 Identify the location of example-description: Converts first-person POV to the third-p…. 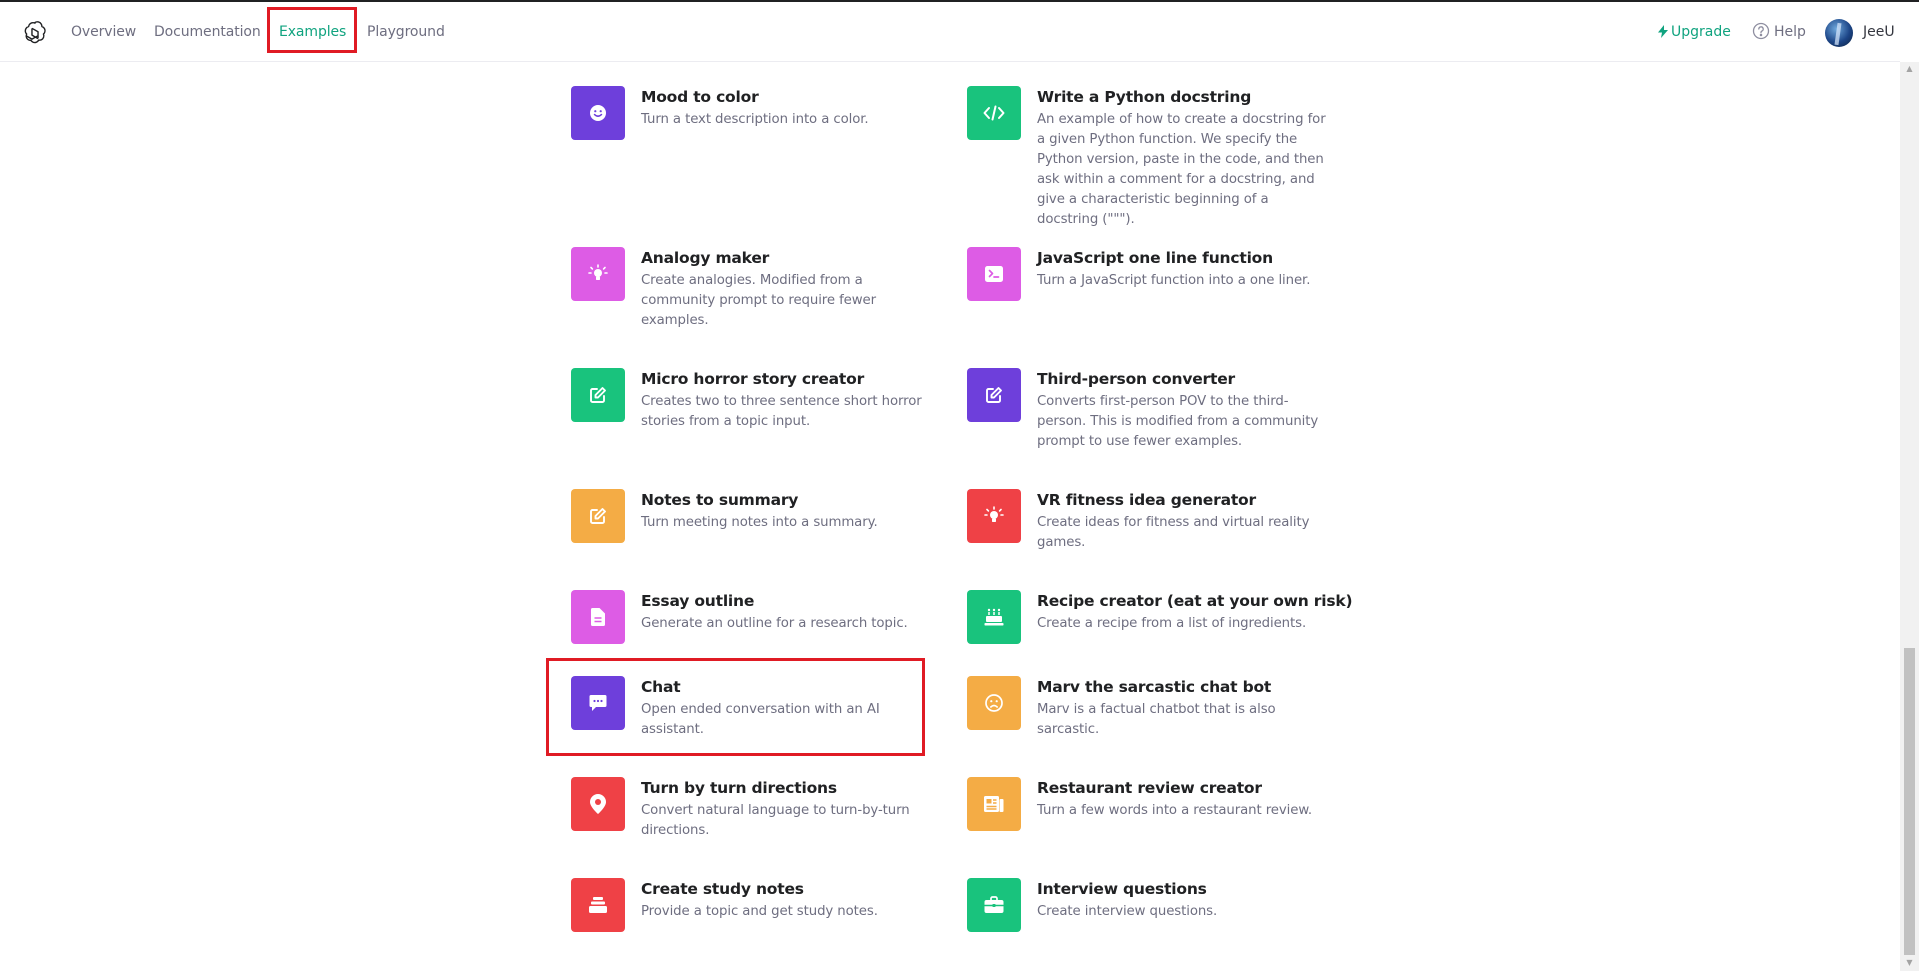
(1178, 421).